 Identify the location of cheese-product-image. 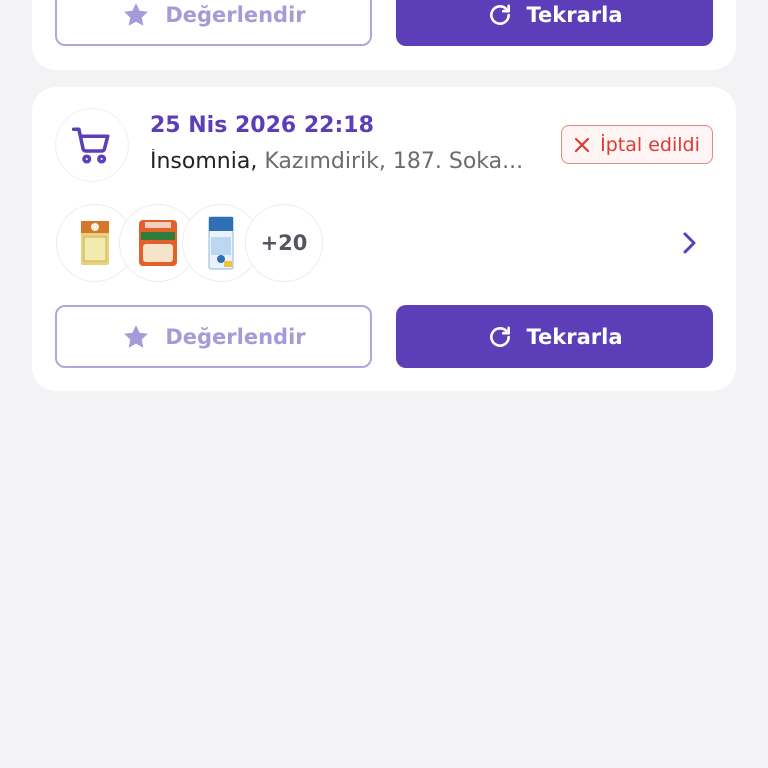
(95, 243).